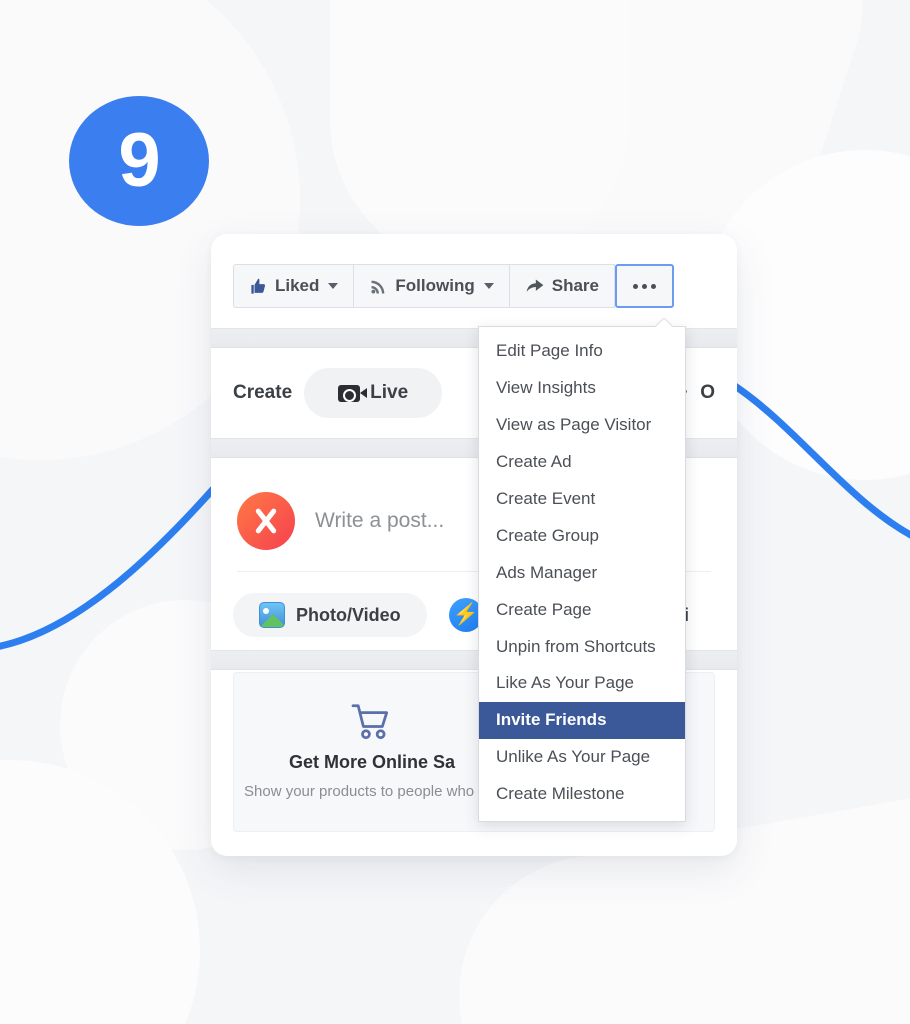 This screenshot has height=1024, width=910. What do you see at coordinates (582, 351) in the screenshot?
I see `menu-item: Edit Page Info` at bounding box center [582, 351].